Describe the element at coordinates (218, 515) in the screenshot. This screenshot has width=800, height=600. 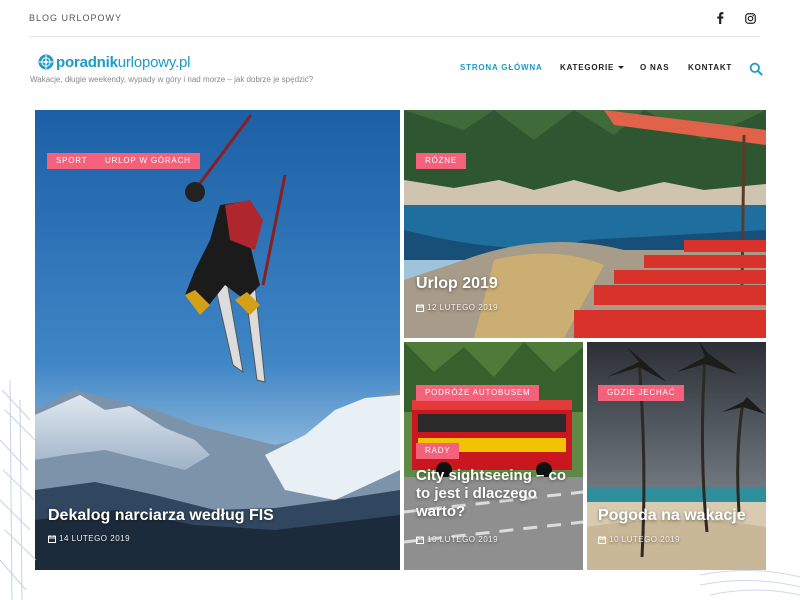
I see `post-title: Dekalog narciarza według FIS` at that location.